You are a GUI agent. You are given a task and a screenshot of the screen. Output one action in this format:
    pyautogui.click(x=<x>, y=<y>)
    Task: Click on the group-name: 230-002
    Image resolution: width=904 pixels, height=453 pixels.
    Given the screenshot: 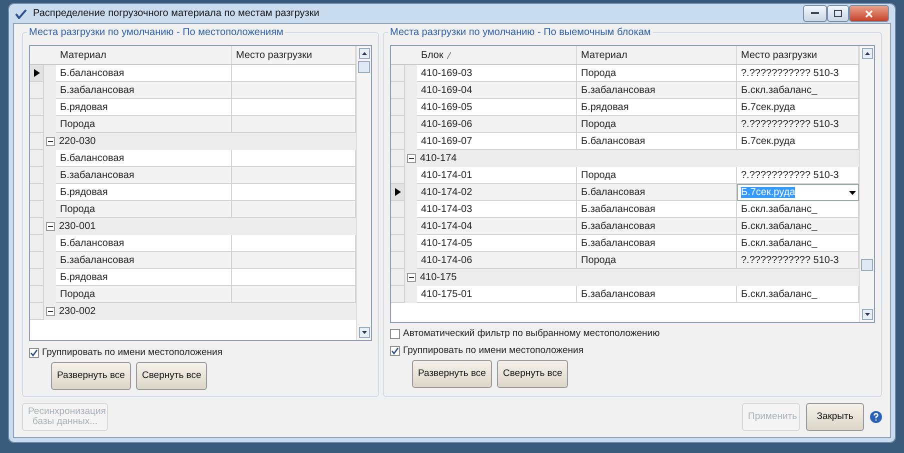 What is the action you would take?
    pyautogui.click(x=77, y=311)
    